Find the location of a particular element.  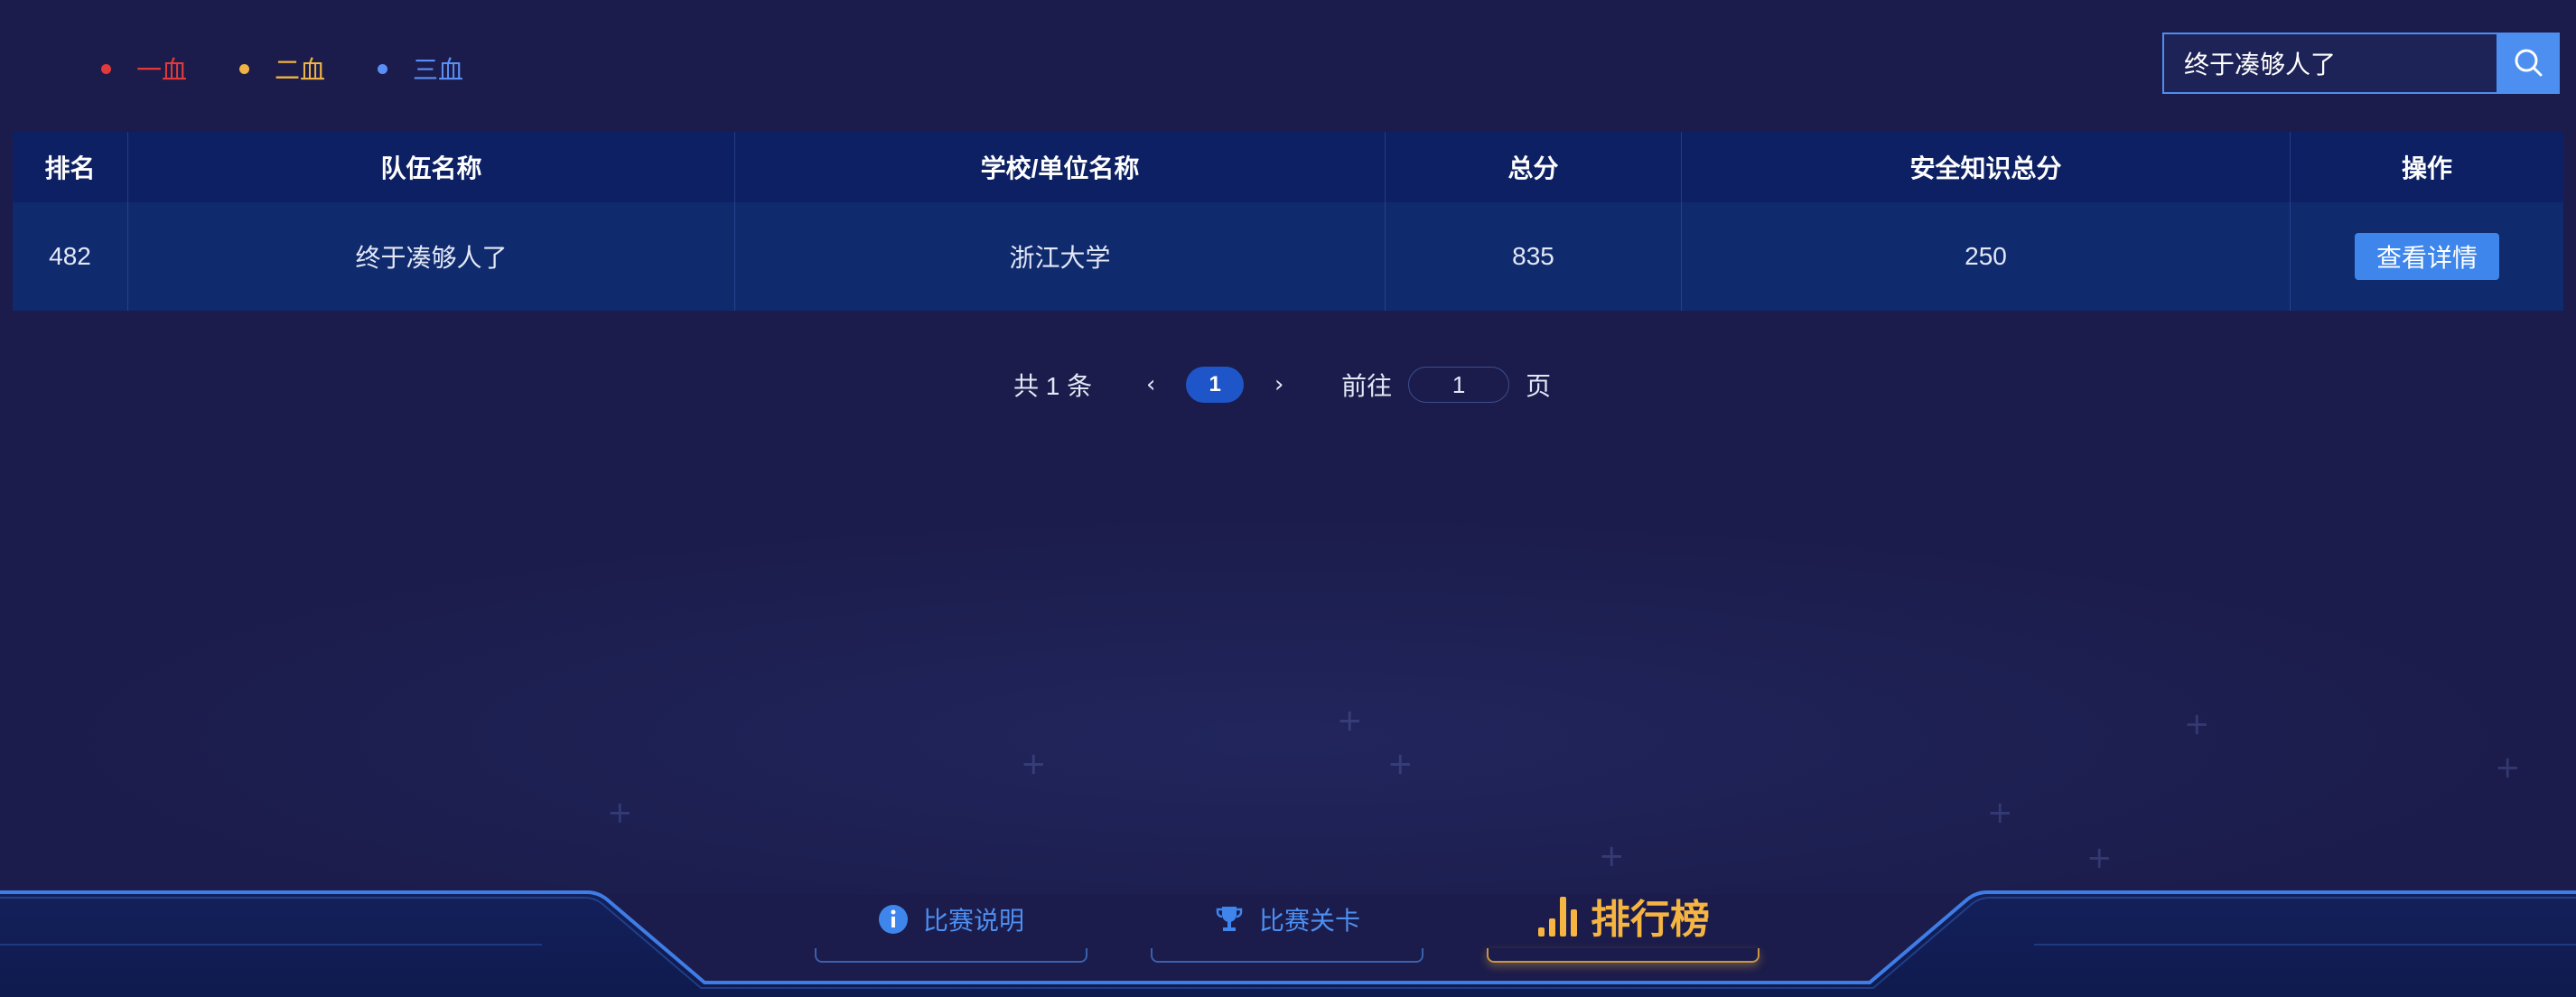

search-icon is located at coordinates (2529, 63).